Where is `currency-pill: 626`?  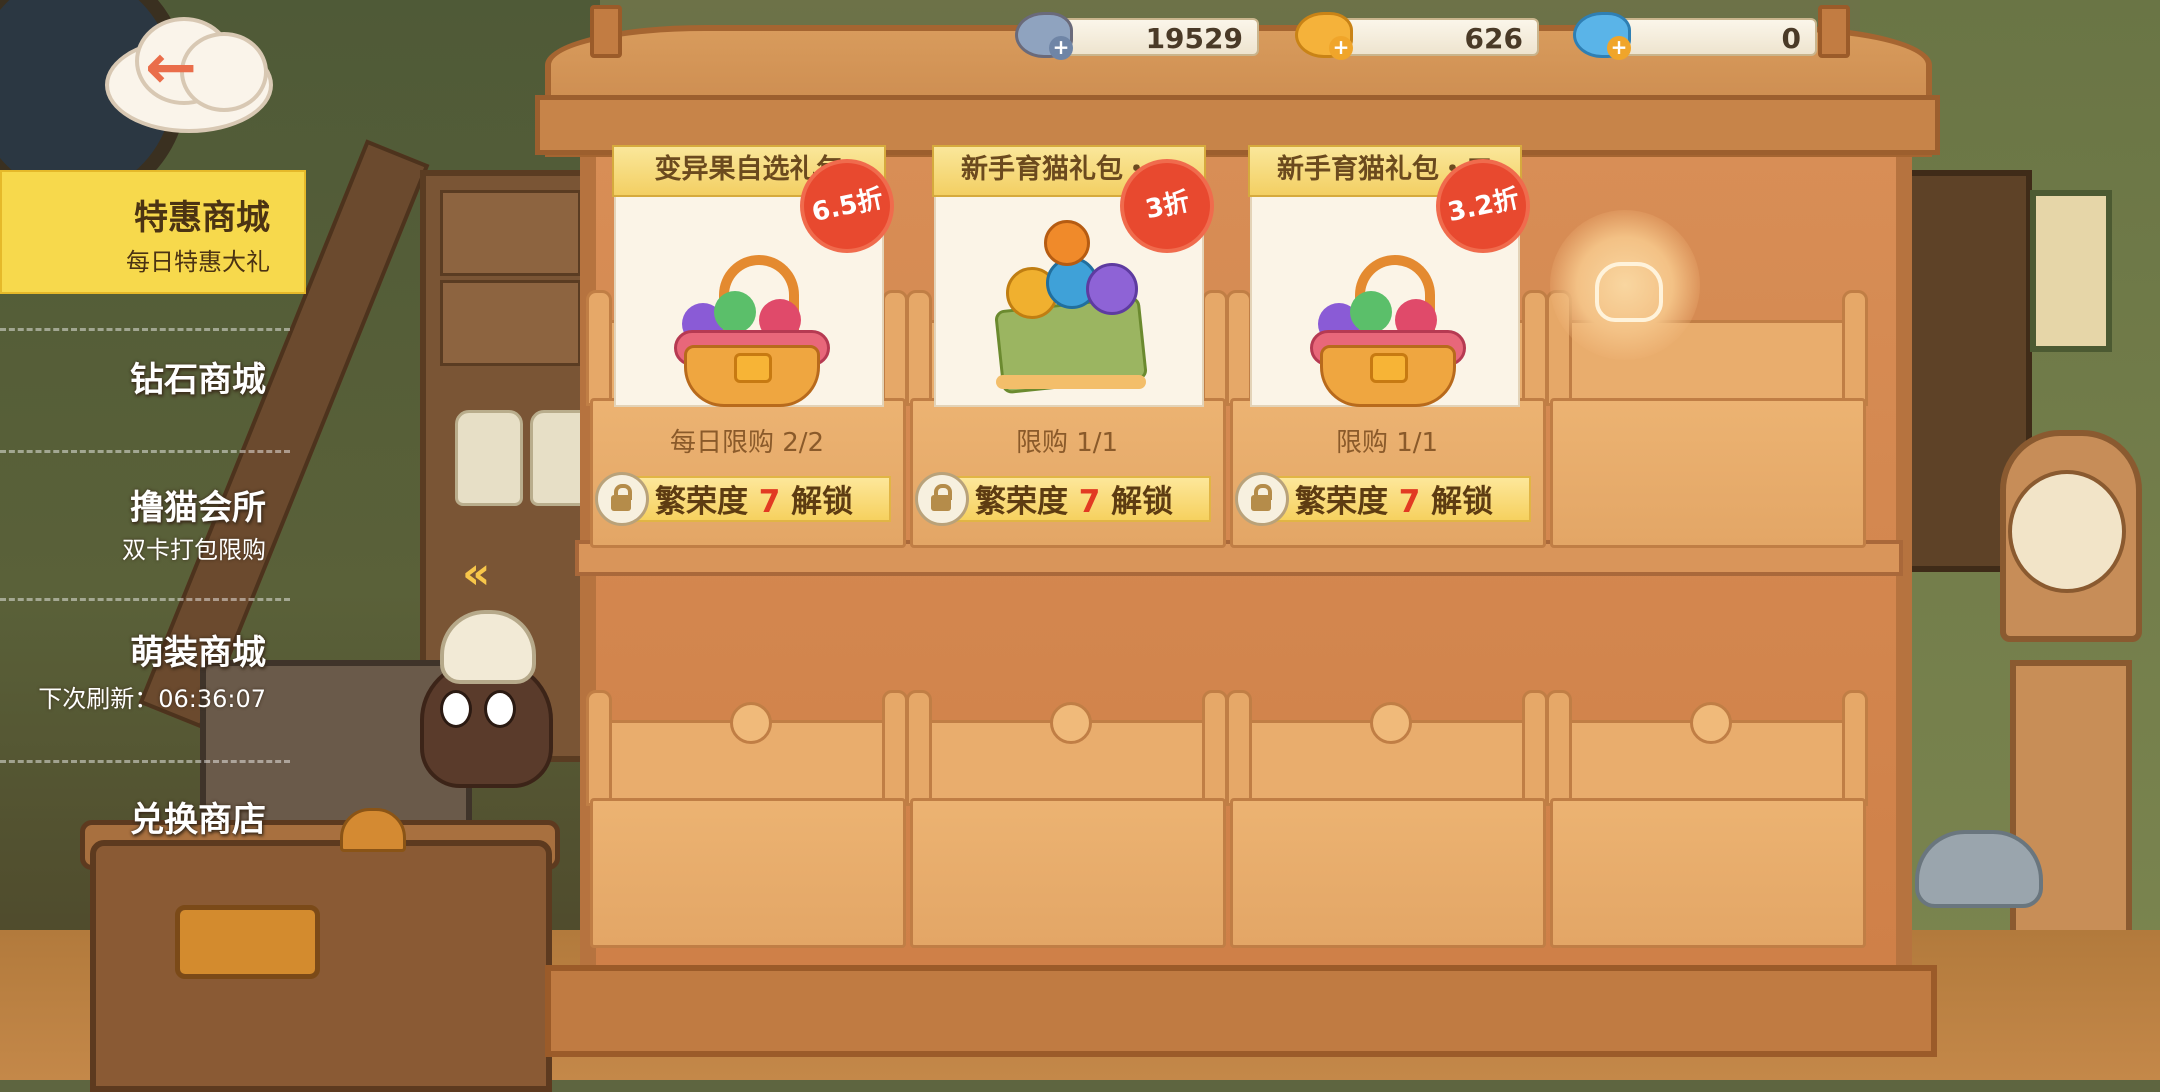
currency-pill: 626 is located at coordinates (1432, 37).